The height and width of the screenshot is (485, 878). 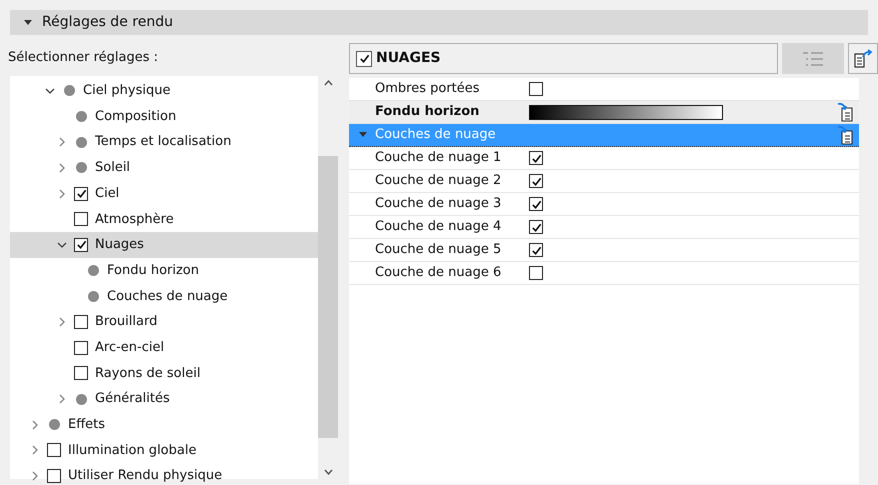 I want to click on tree-item: Généralités, so click(x=164, y=399).